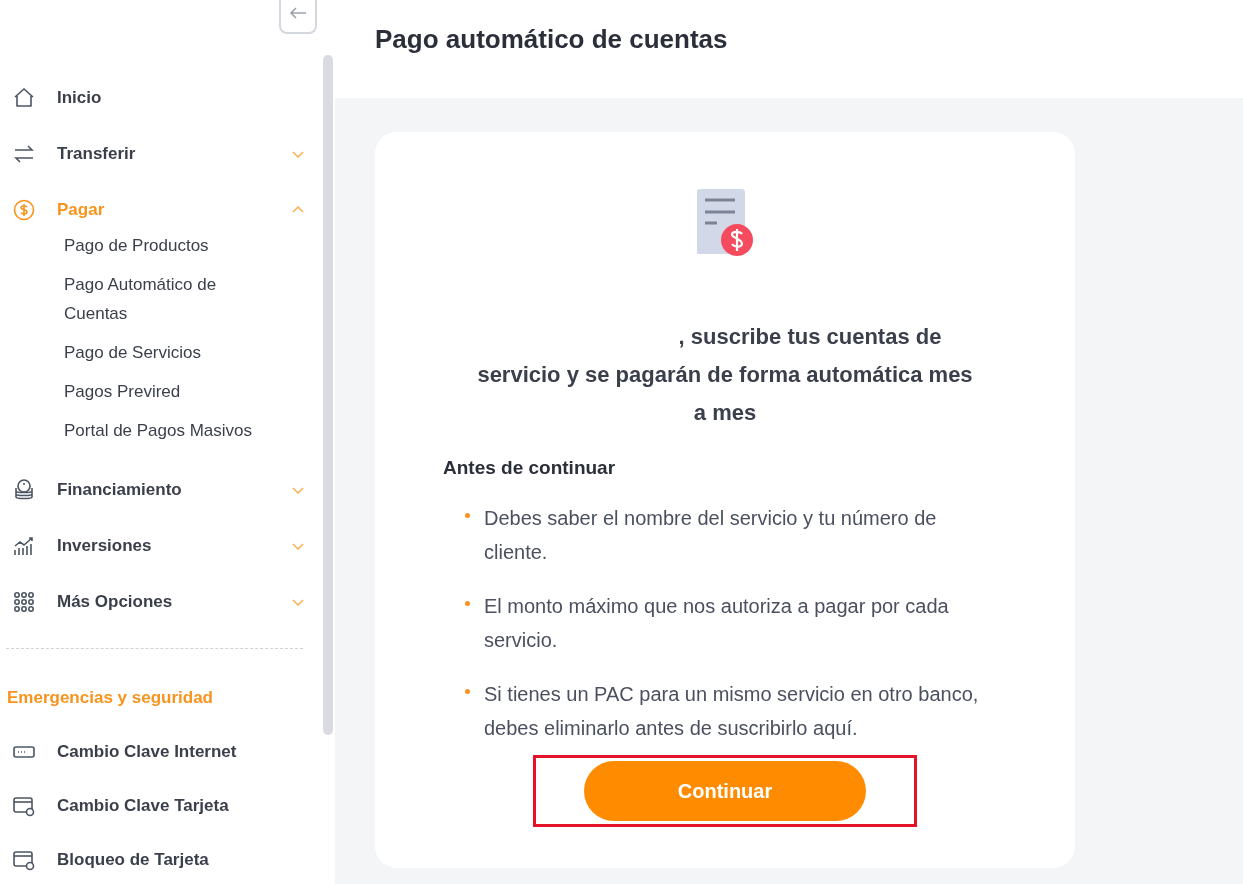  What do you see at coordinates (298, 210) in the screenshot?
I see `chevron-up-icon` at bounding box center [298, 210].